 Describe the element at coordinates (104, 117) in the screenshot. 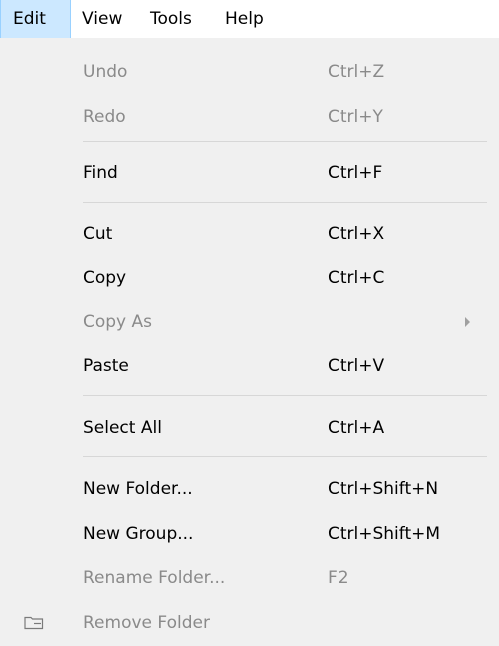

I see `menu-item-label: Redo` at that location.